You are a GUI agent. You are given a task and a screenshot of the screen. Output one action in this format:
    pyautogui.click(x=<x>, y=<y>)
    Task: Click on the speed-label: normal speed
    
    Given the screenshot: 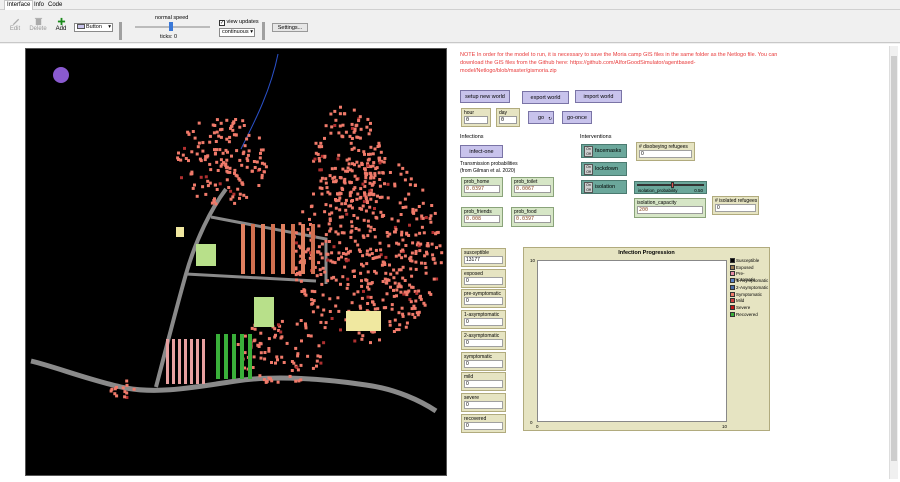 What is the action you would take?
    pyautogui.click(x=172, y=18)
    